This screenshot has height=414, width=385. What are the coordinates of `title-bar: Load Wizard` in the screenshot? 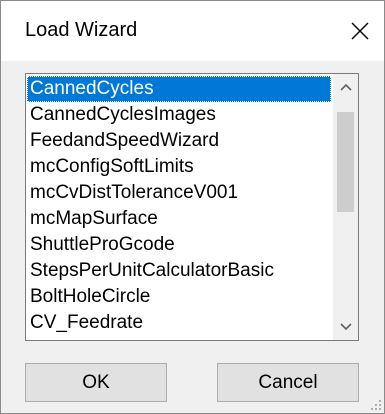 It's located at (192, 31).